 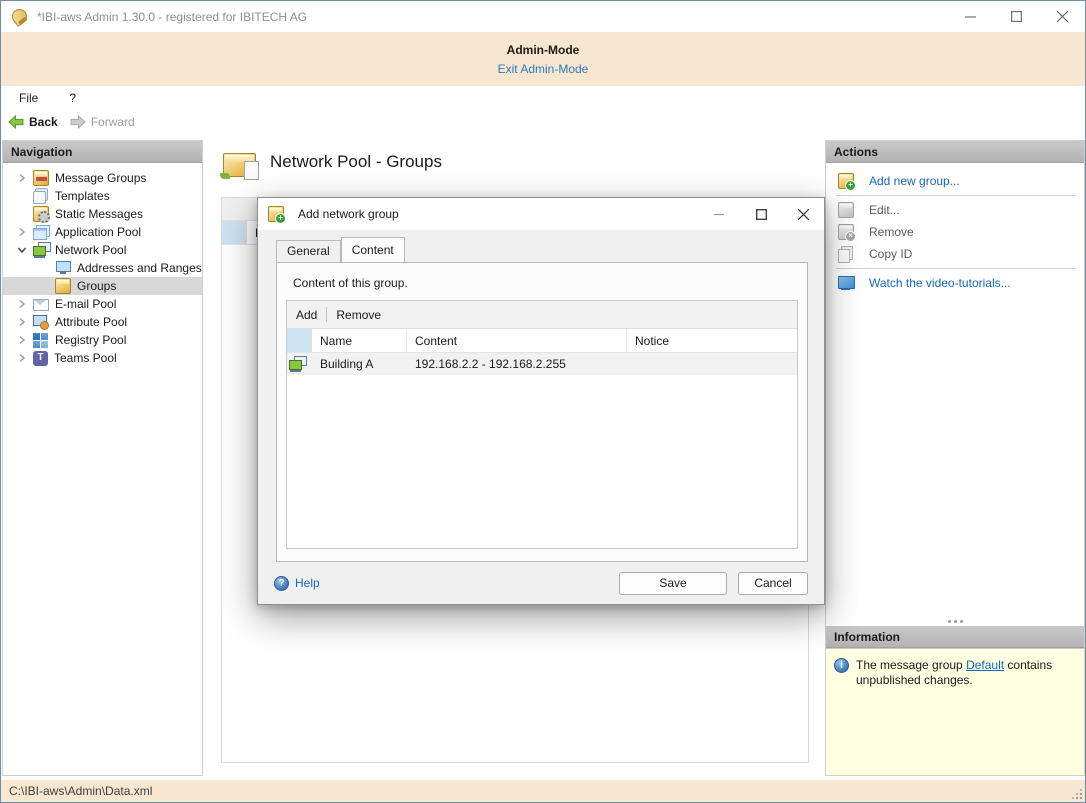 What do you see at coordinates (28, 98) in the screenshot?
I see `menu-file: File` at bounding box center [28, 98].